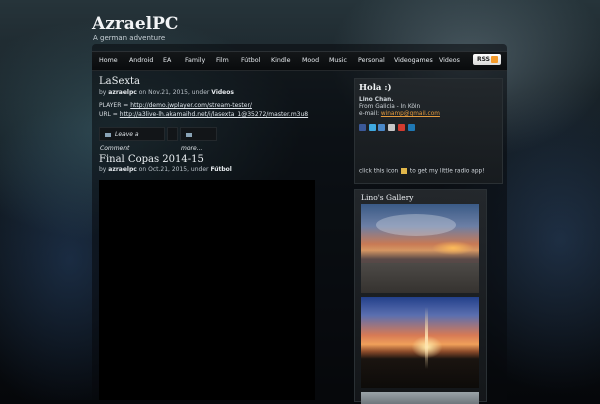  Describe the element at coordinates (381, 127) in the screenshot. I see `tuenti-icon` at that location.